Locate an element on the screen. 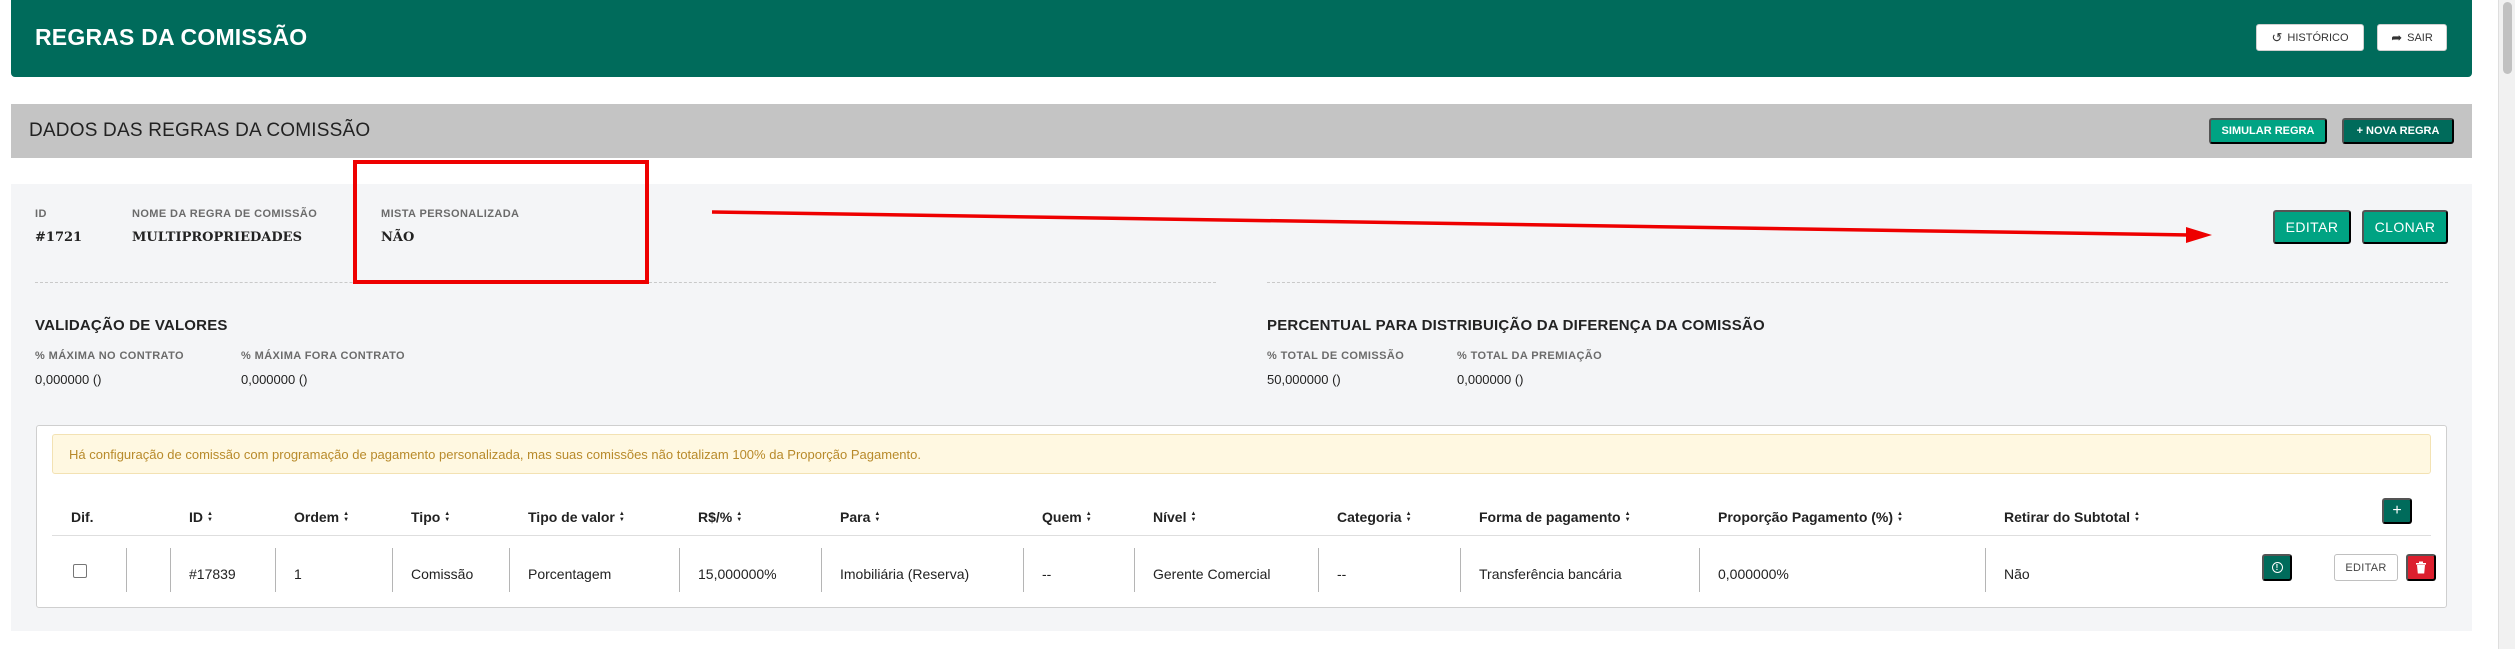 The image size is (2515, 649). cell-valor: 15,000000% is located at coordinates (737, 574).